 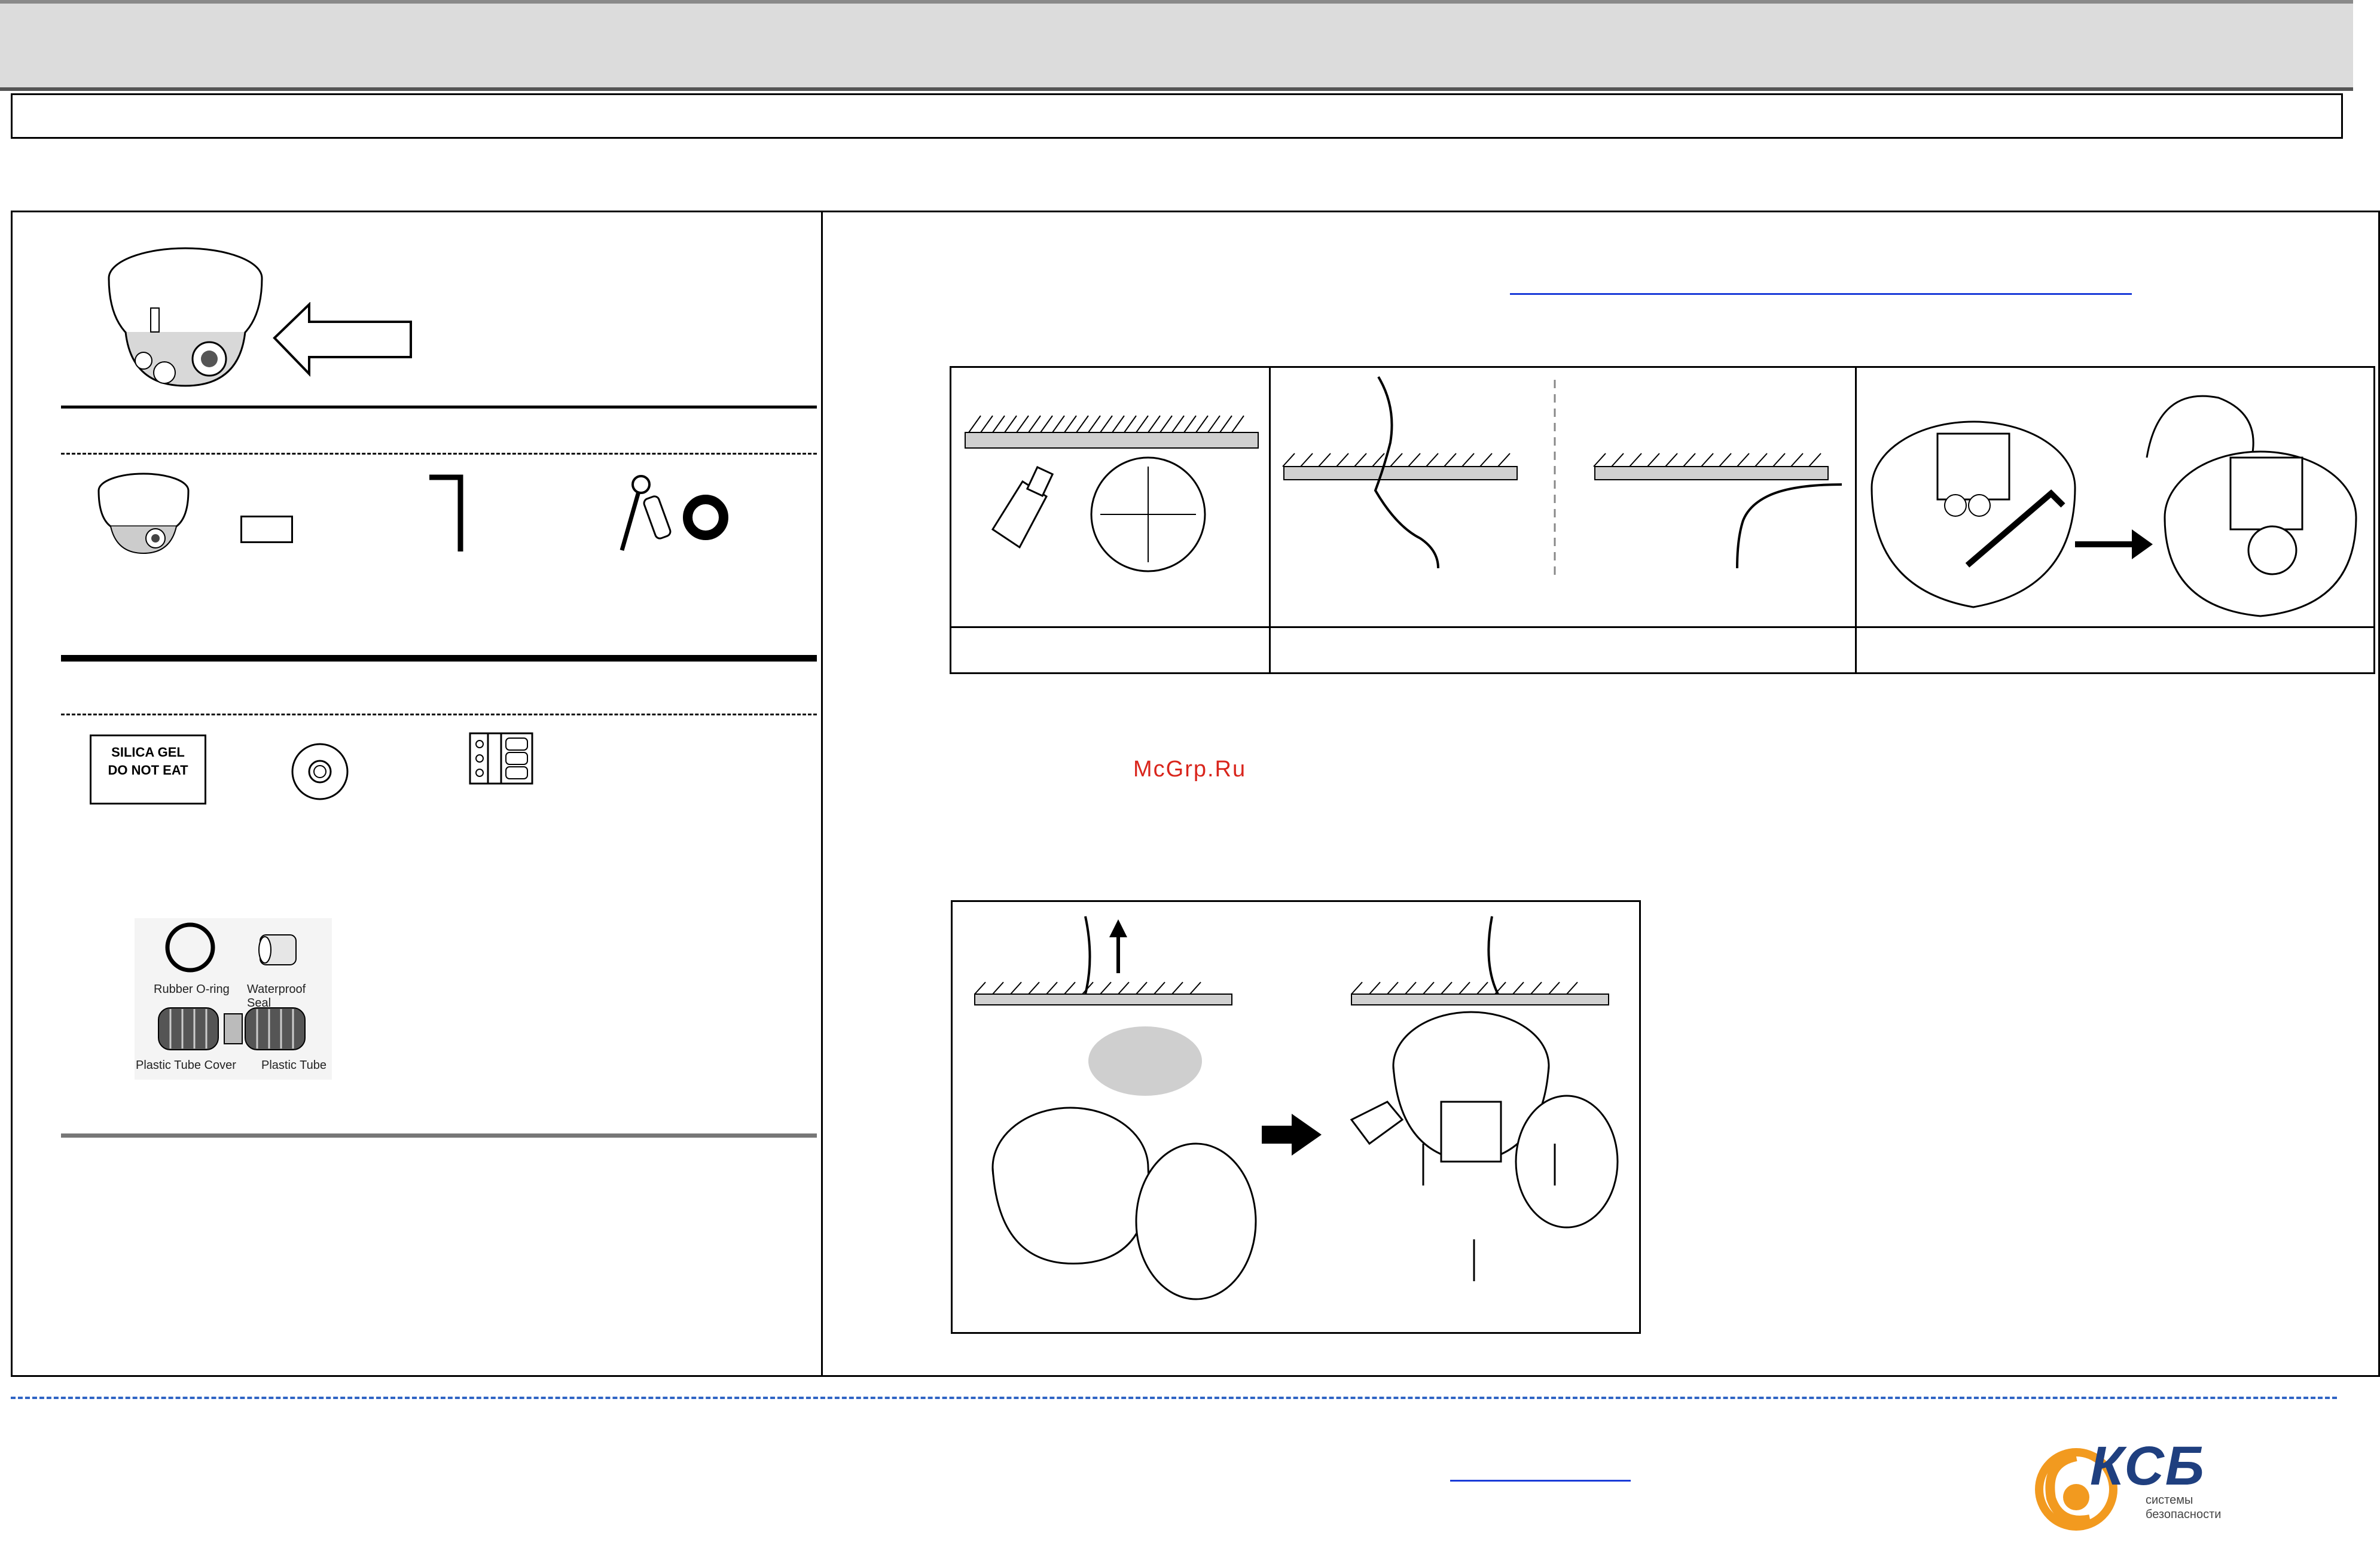 What do you see at coordinates (1662, 627) in the screenshot?
I see `steps-table-caption-row-rule` at bounding box center [1662, 627].